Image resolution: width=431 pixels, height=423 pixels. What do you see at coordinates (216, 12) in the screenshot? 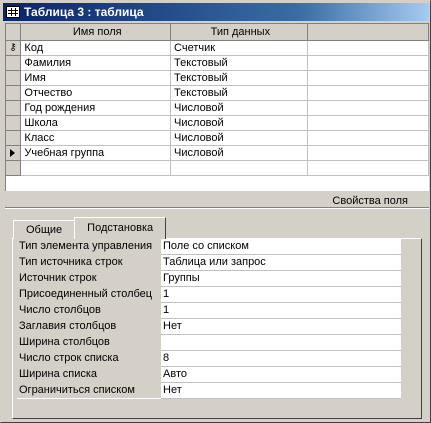
I see `title-bar: Таблица 3 : таблица` at bounding box center [216, 12].